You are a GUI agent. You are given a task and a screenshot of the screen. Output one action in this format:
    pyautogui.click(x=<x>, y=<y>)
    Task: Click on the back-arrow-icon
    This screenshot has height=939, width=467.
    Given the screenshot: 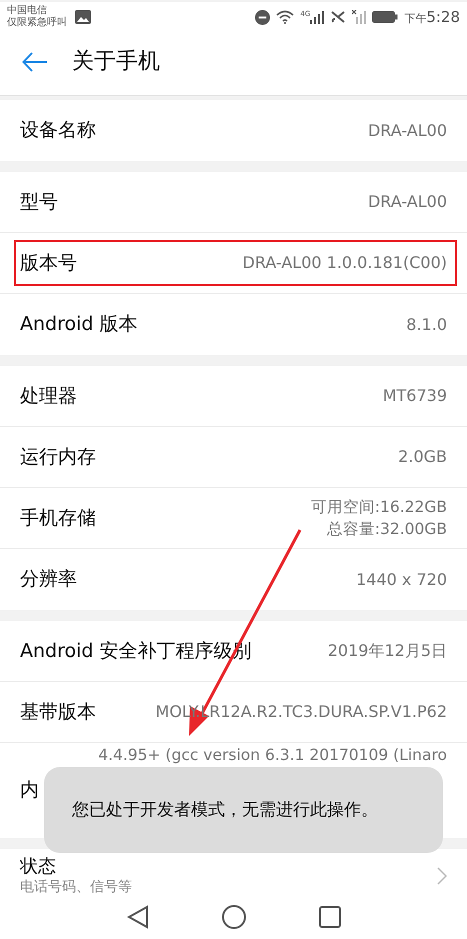 What is the action you would take?
    pyautogui.click(x=35, y=62)
    